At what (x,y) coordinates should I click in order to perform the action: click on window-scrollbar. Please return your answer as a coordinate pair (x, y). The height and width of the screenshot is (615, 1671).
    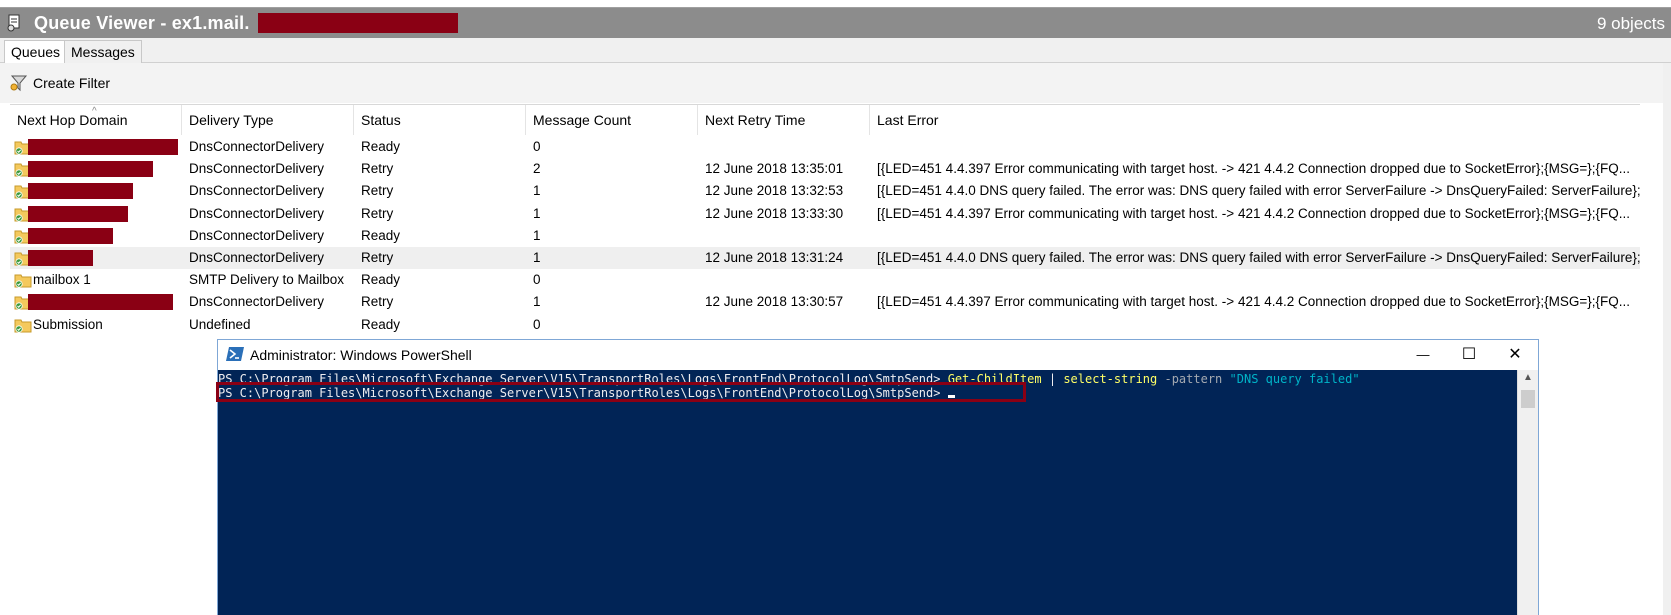
    Looking at the image, I should click on (1667, 339).